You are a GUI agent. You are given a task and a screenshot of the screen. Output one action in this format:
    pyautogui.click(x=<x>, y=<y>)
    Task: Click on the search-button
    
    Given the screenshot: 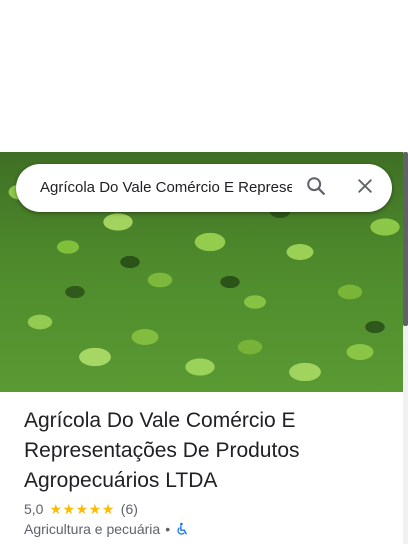 What is the action you would take?
    pyautogui.click(x=316, y=188)
    